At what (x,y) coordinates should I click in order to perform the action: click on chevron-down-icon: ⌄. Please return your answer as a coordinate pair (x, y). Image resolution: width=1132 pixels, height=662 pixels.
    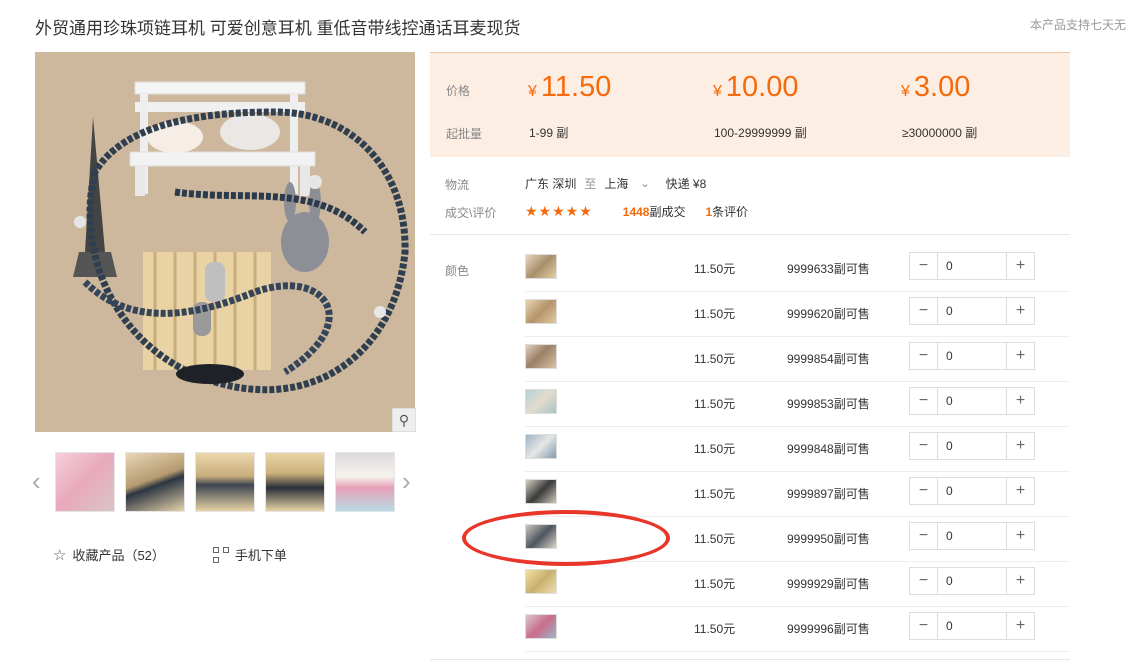
    Looking at the image, I should click on (644, 183).